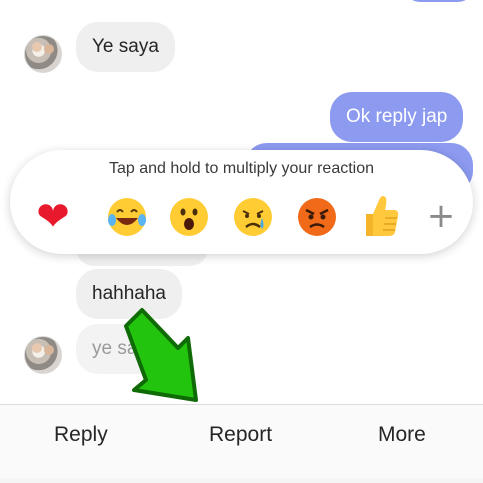 The width and height of the screenshot is (483, 483). Describe the element at coordinates (402, 435) in the screenshot. I see `more-button: More` at that location.